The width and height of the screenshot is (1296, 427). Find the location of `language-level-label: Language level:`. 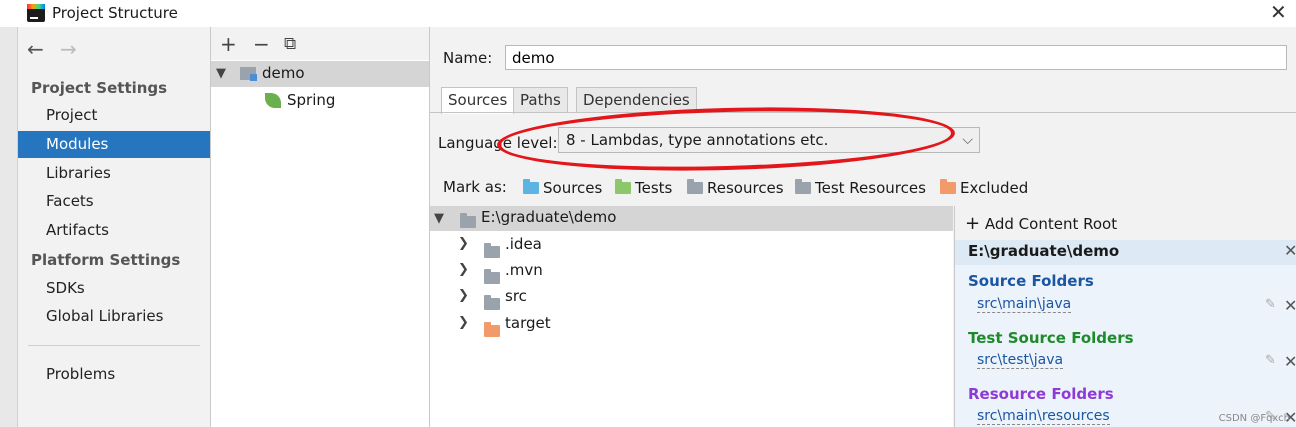

language-level-label: Language level: is located at coordinates (498, 143).